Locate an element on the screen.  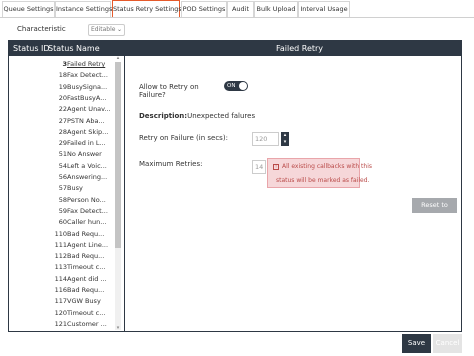
status-name: VGW Busy is located at coordinates (84, 301).